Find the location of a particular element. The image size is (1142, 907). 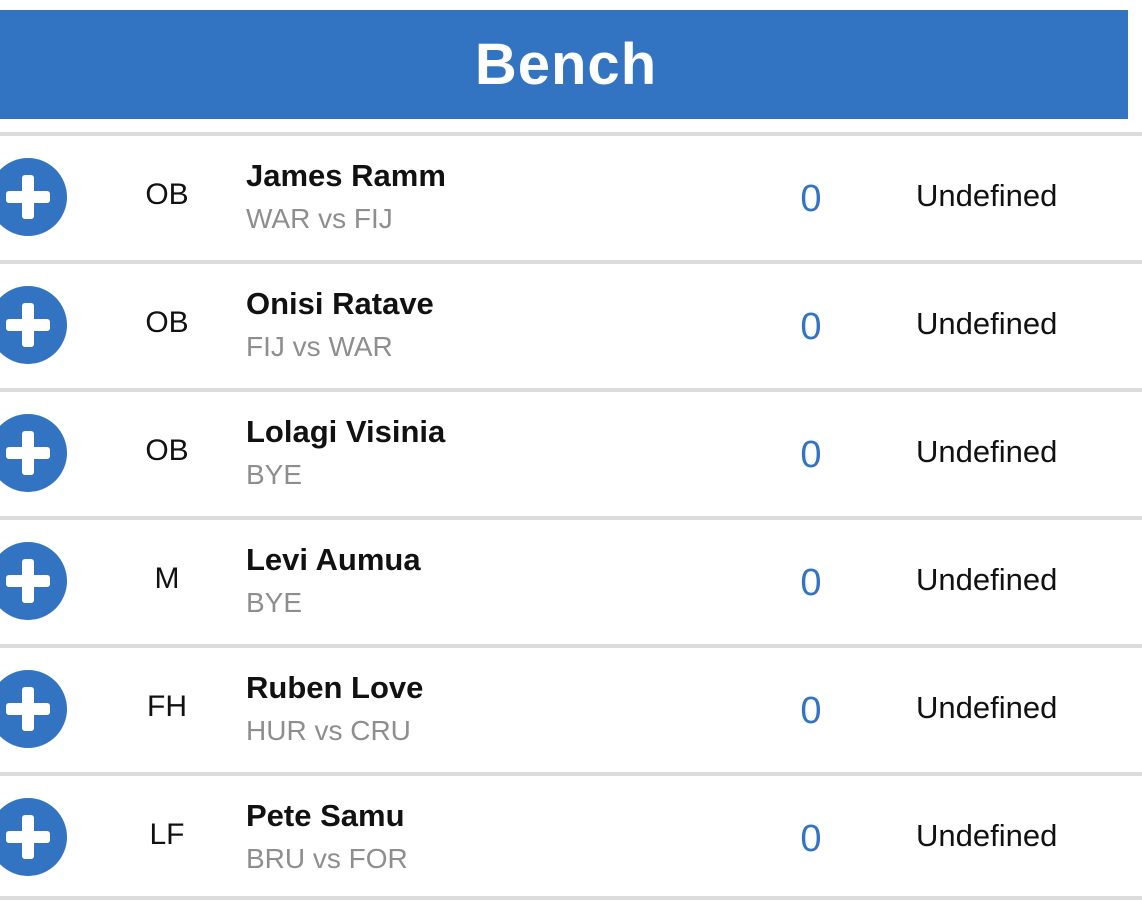

bench-header: Bench is located at coordinates (564, 64).